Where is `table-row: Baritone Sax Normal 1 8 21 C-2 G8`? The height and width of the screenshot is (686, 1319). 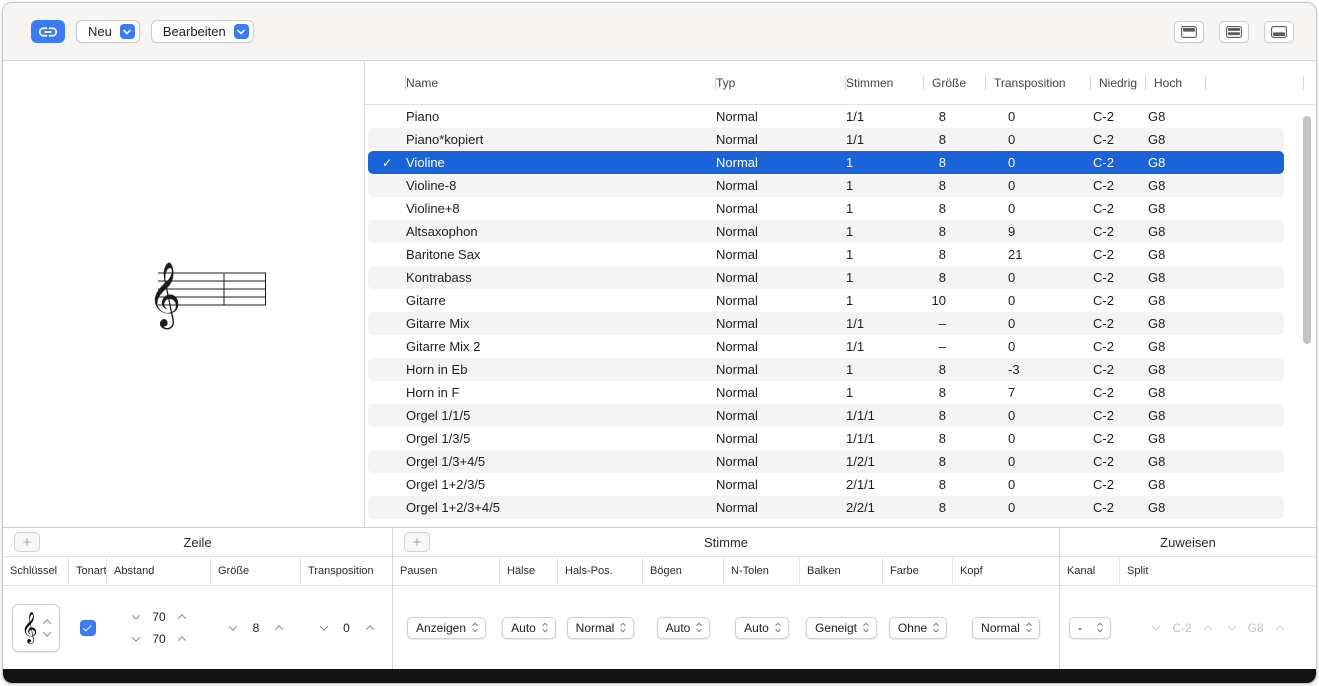 table-row: Baritone Sax Normal 1 8 21 C-2 G8 is located at coordinates (826, 254).